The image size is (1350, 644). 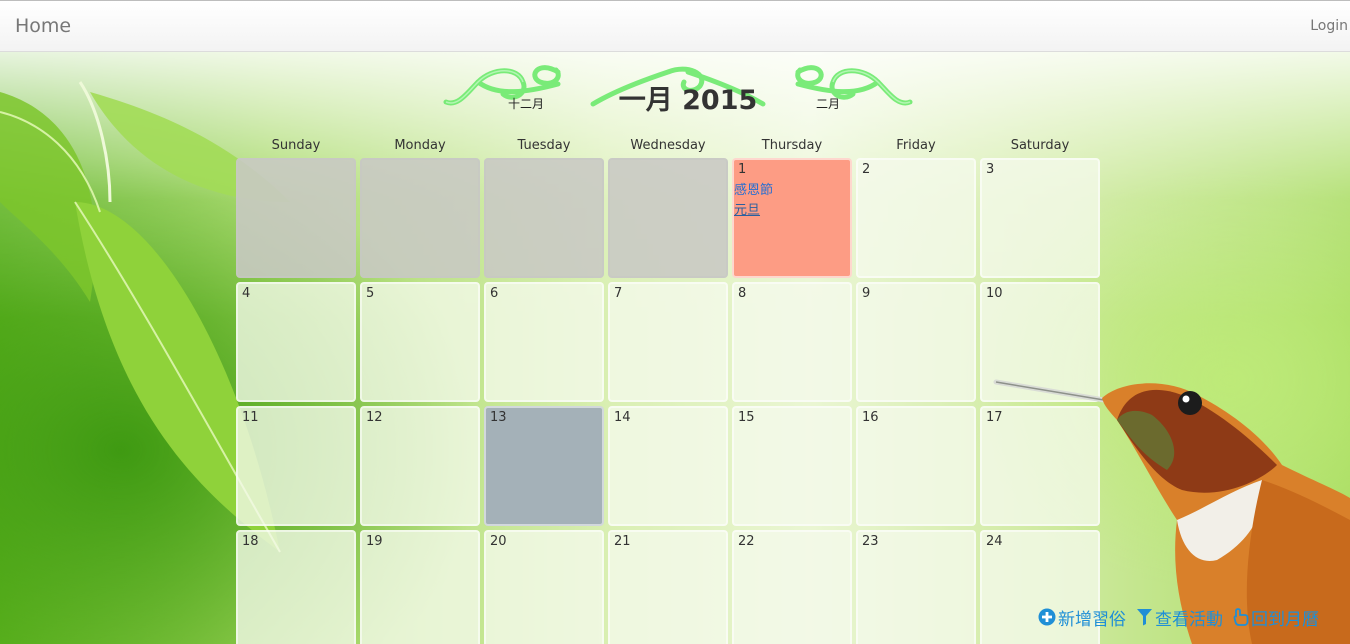 What do you see at coordinates (994, 293) in the screenshot?
I see `day-number: 10` at bounding box center [994, 293].